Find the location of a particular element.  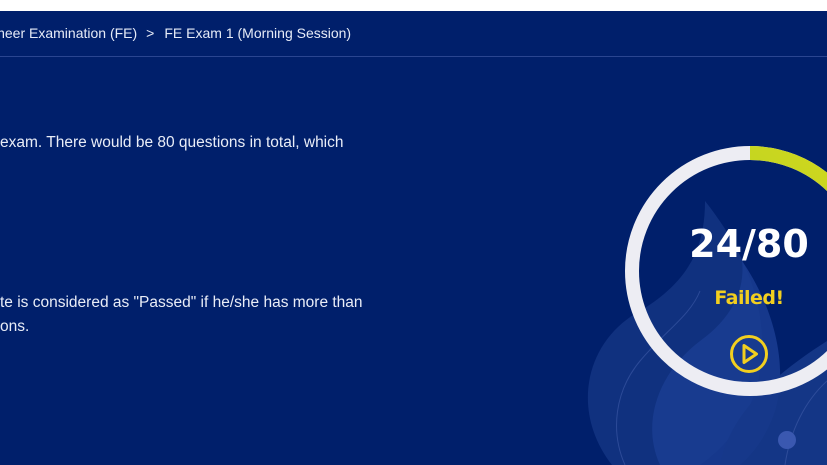

top-white-strip is located at coordinates (413, 5).